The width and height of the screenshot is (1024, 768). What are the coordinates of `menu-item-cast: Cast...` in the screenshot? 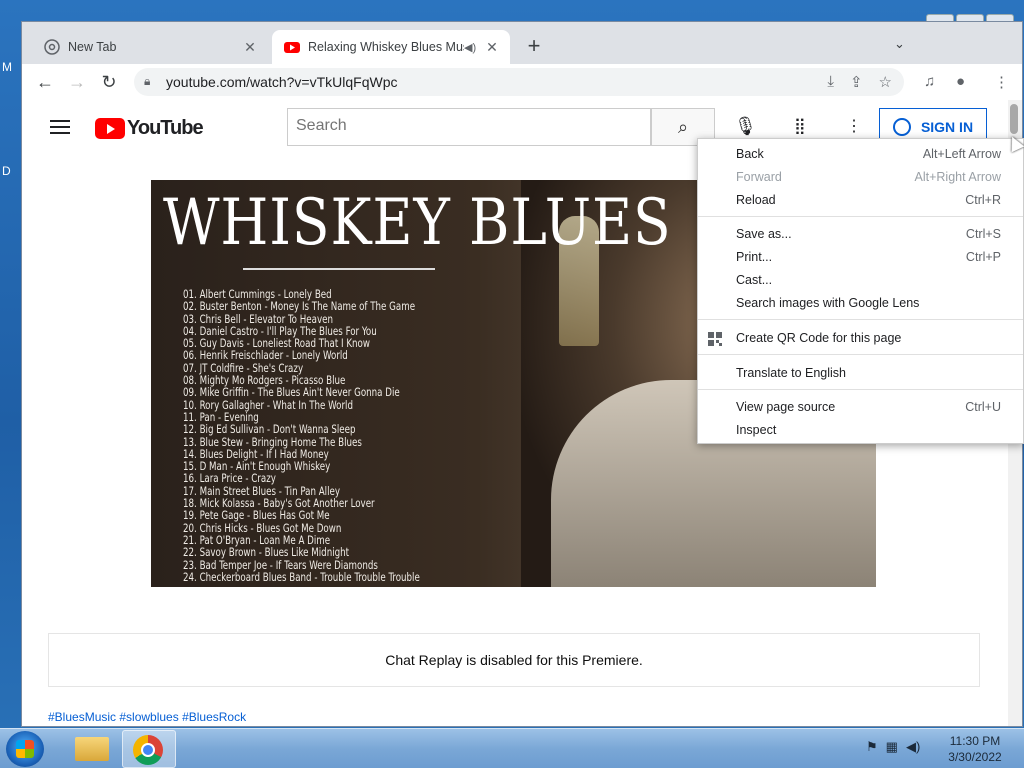 It's located at (860, 280).